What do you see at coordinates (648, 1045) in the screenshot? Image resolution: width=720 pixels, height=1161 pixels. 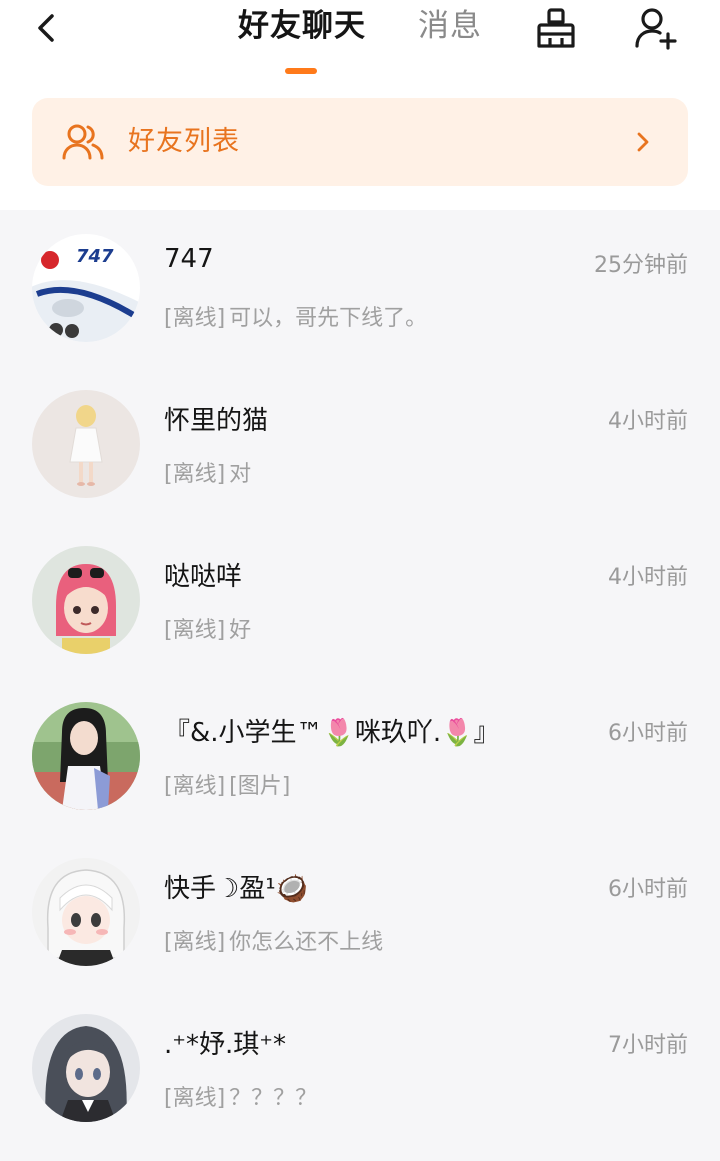 I see `chat-time: 7小时前` at bounding box center [648, 1045].